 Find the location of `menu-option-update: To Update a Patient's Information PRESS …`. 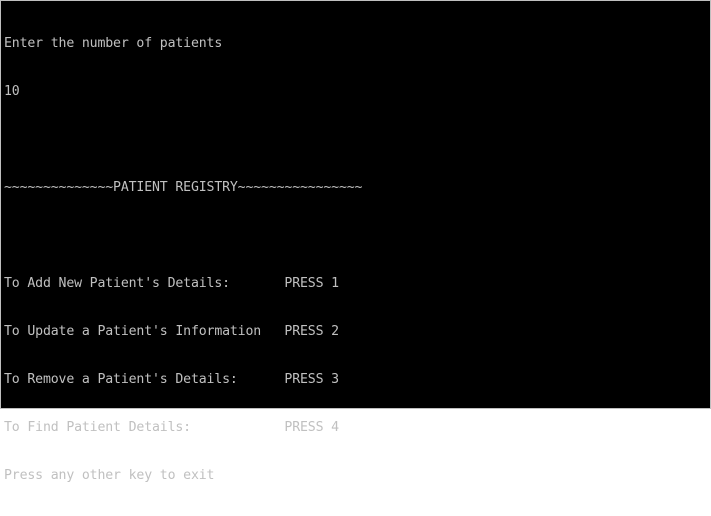

menu-option-update: To Update a Patient's Information PRESS … is located at coordinates (171, 331).